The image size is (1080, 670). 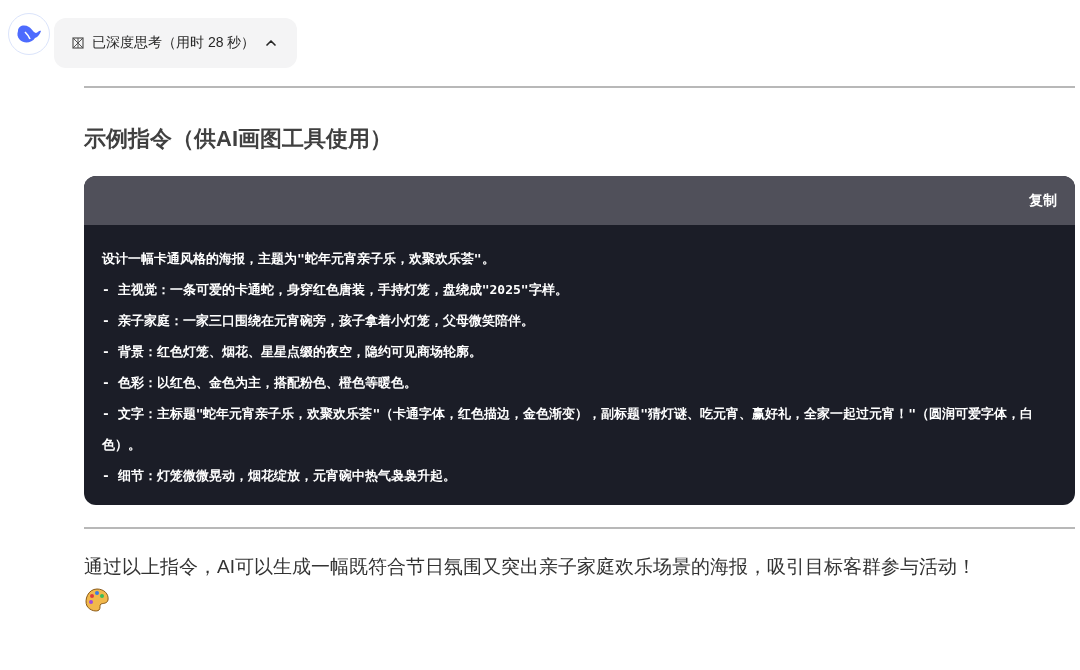 What do you see at coordinates (335, 290) in the screenshot?
I see `code-line: - 主视觉：一条可爱的卡通蛇，身穿红色唐装，手持灯笼，盘绕成"2025"字样。` at bounding box center [335, 290].